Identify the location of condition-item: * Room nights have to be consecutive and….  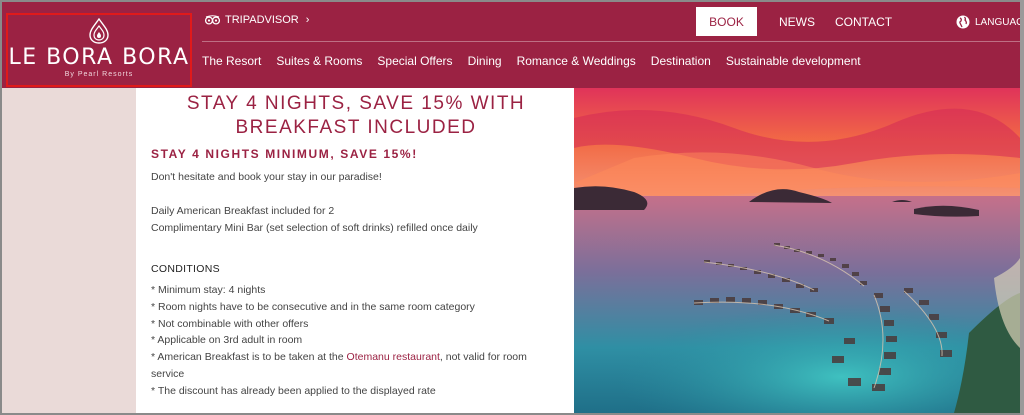
(313, 306).